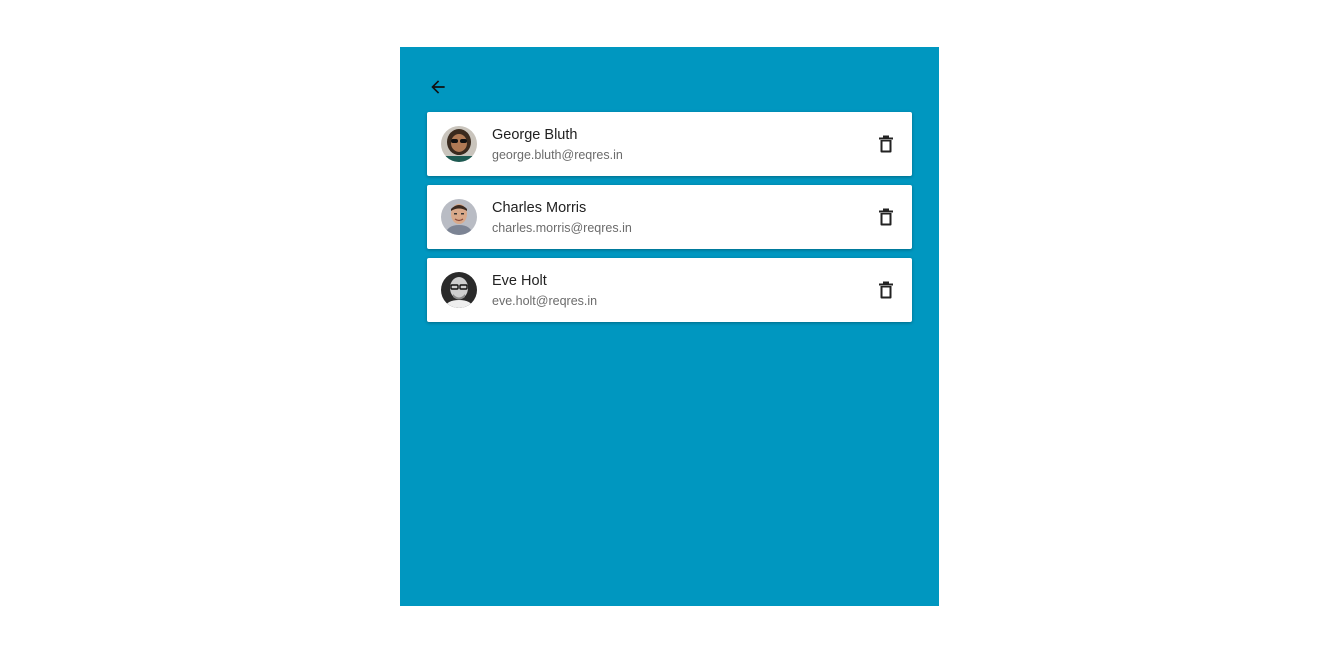  I want to click on user-name: George Bluth, so click(535, 135).